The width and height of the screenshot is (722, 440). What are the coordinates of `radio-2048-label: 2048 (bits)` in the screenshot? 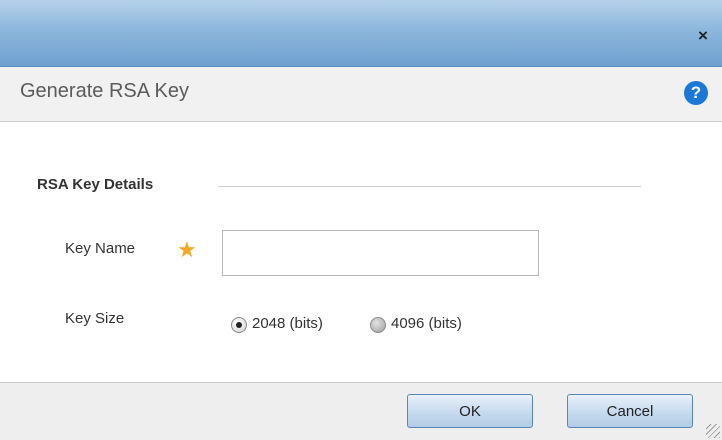 It's located at (287, 323).